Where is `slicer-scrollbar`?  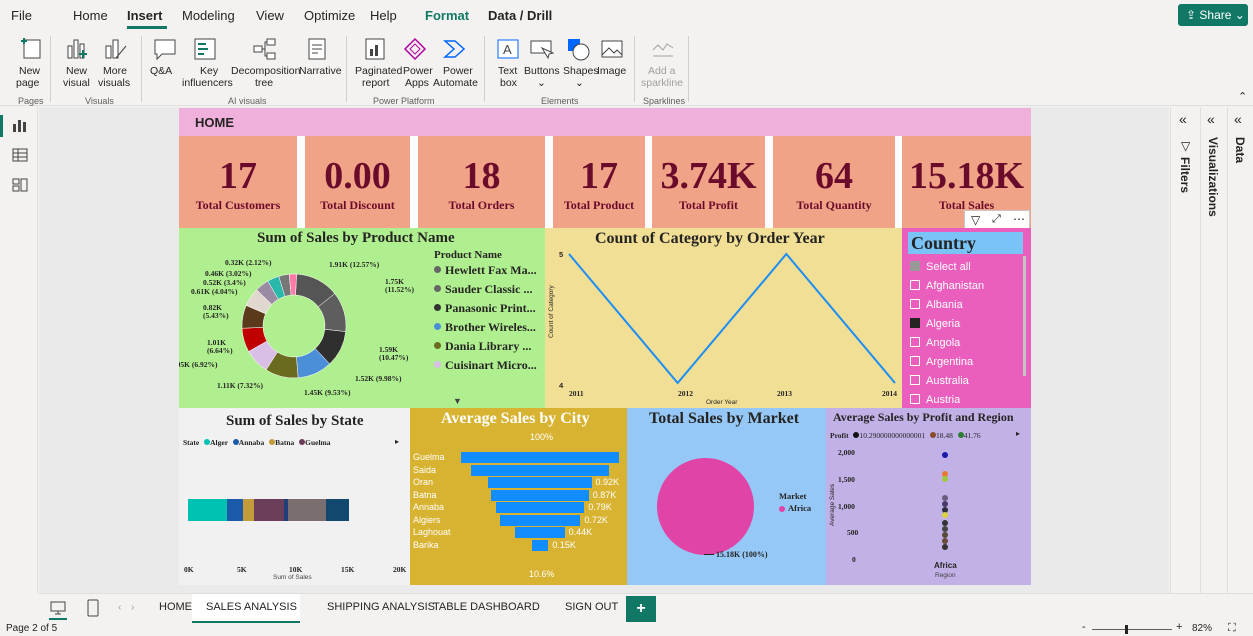 slicer-scrollbar is located at coordinates (1024, 316).